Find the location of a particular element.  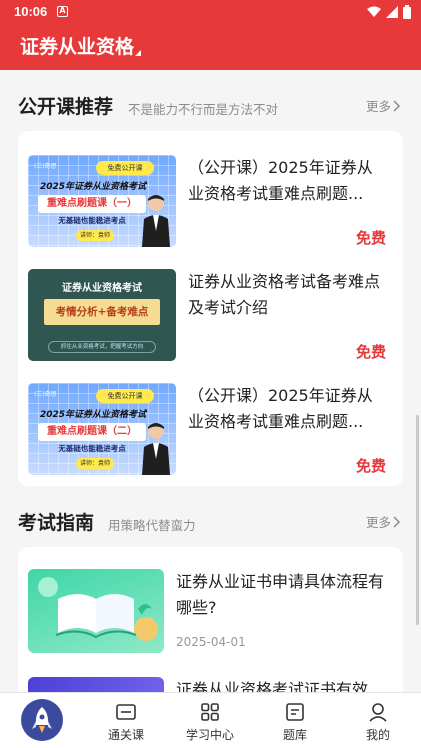

exam-guide-more-link: 更多 is located at coordinates (383, 521).